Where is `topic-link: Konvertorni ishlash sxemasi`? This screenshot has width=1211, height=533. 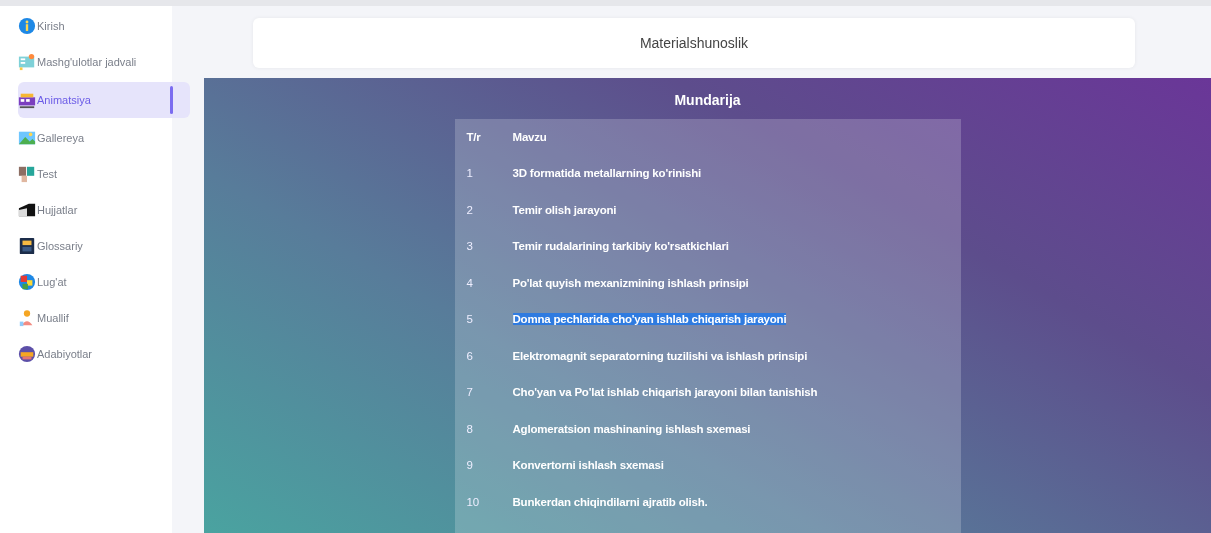 topic-link: Konvertorni ishlash sxemasi is located at coordinates (588, 465).